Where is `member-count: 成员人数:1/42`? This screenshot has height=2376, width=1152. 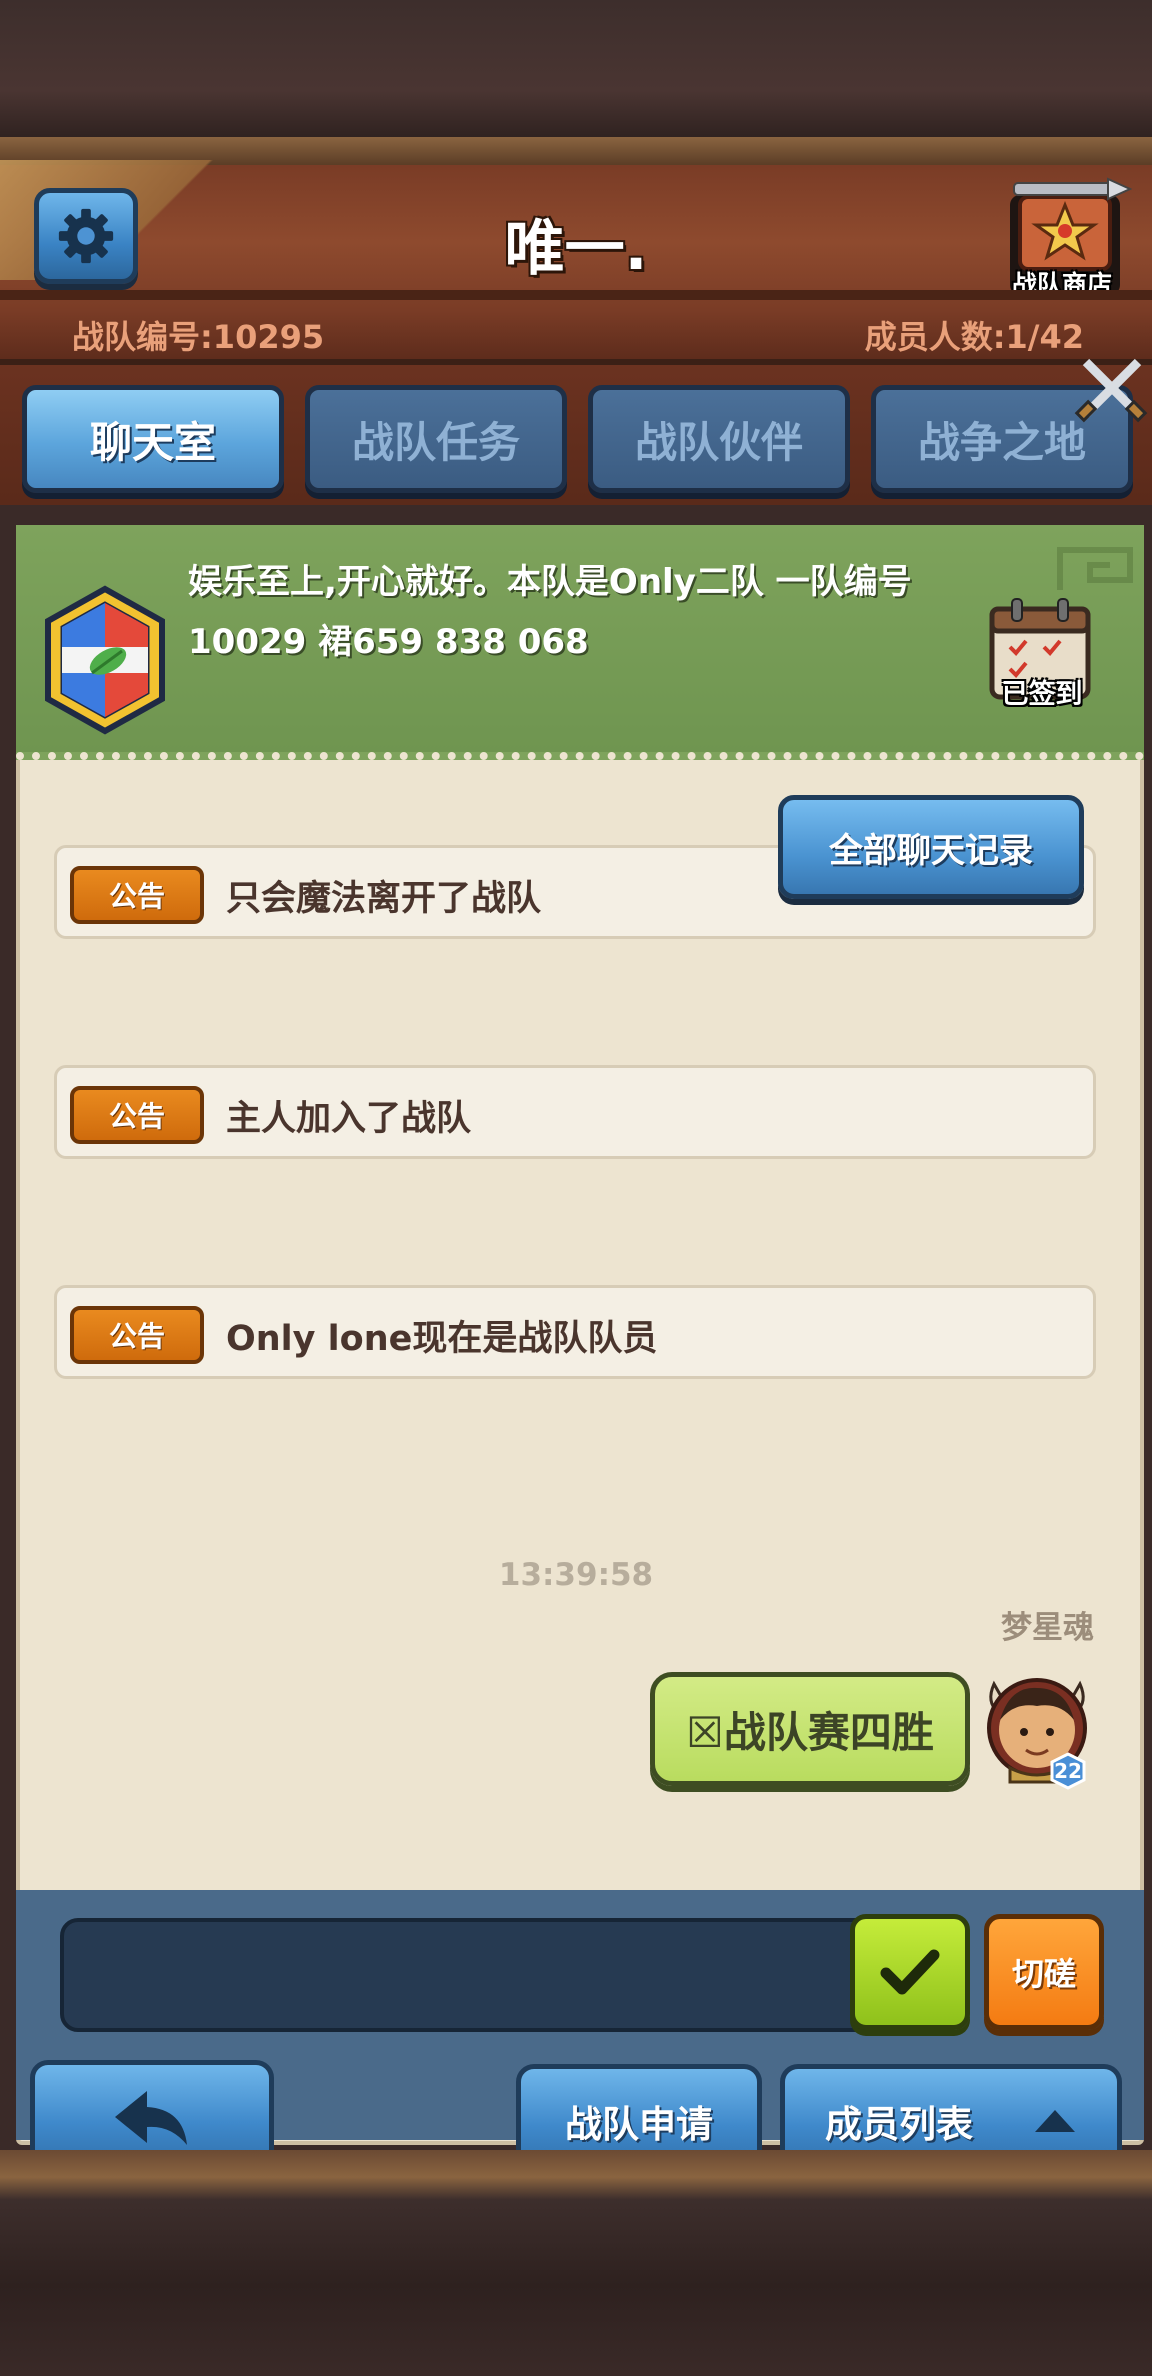
member-count: 成员人数:1/42 is located at coordinates (974, 337).